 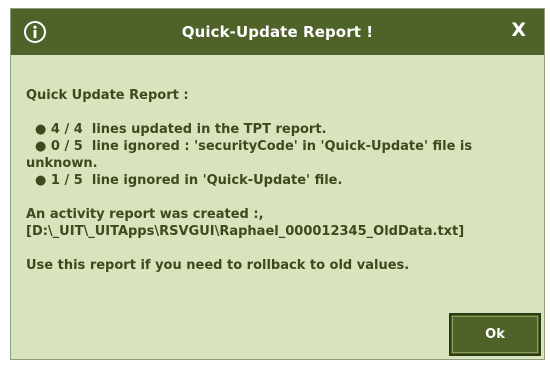 I want to click on bullet-line-lines-updated: ● 4 / 4 lines updated in the TPT report., so click(x=281, y=129).